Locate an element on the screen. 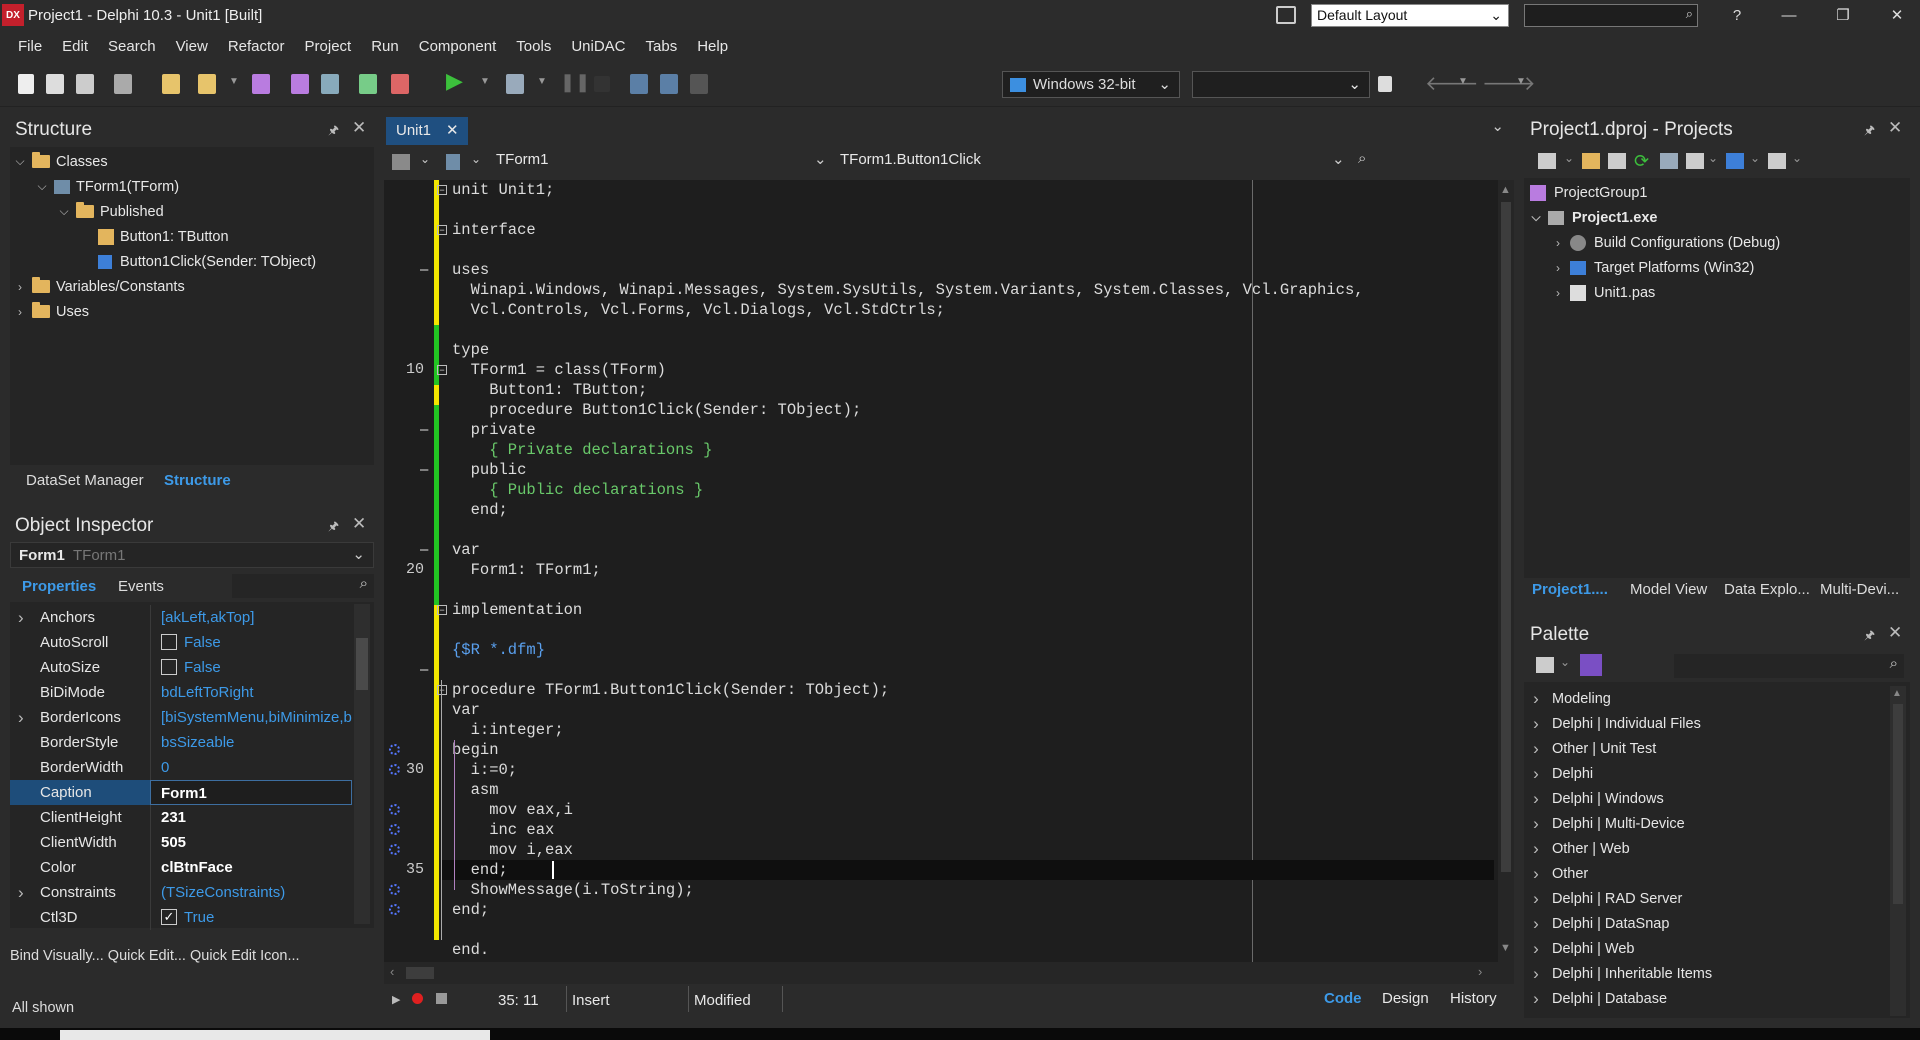 The image size is (1920, 1040). play-macro-icon: ▶ is located at coordinates (396, 999).